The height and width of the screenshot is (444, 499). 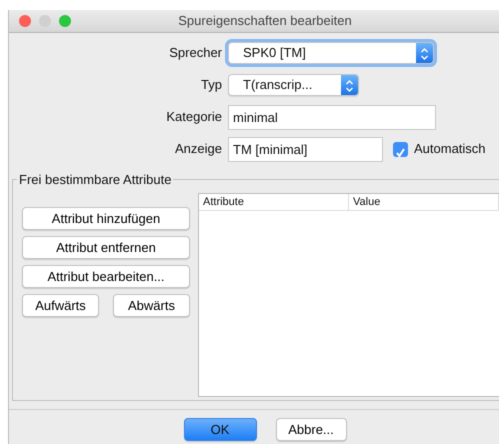 I want to click on zoom-button, so click(x=65, y=21).